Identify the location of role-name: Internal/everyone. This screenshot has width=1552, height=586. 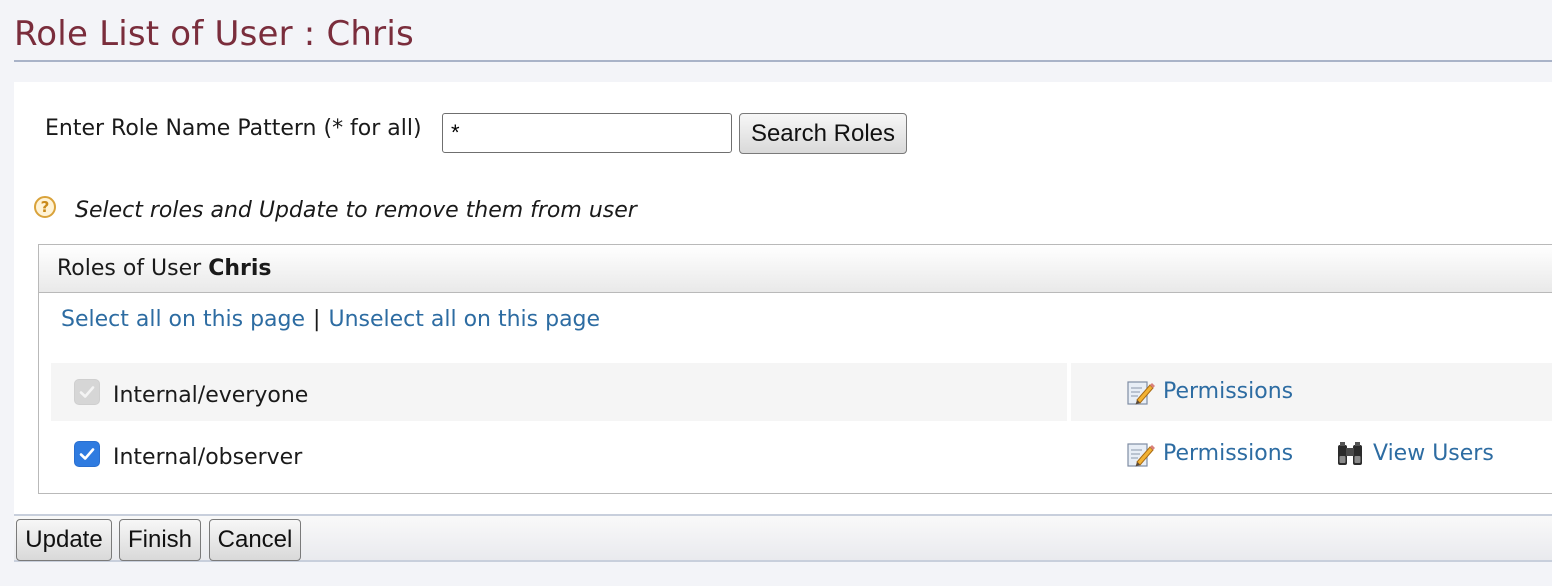
(211, 395).